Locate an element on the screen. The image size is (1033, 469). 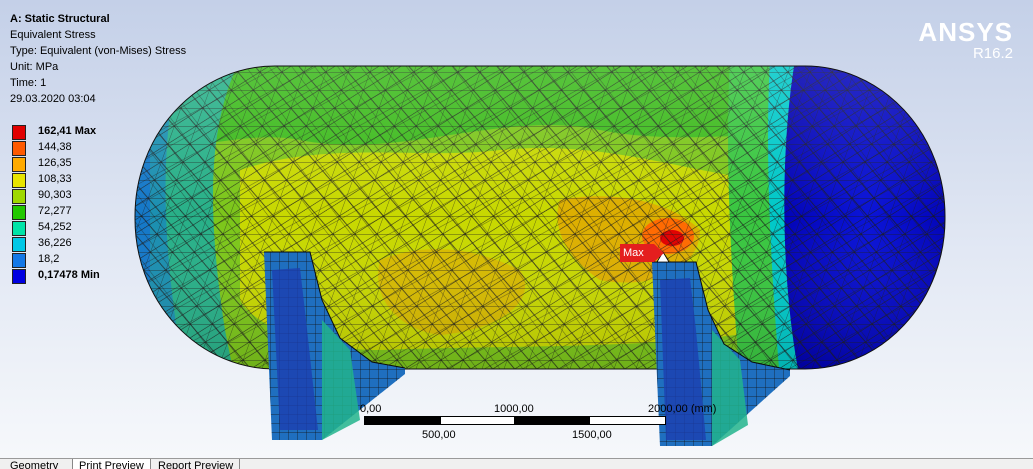
legend-label: 54,252 is located at coordinates (55, 227).